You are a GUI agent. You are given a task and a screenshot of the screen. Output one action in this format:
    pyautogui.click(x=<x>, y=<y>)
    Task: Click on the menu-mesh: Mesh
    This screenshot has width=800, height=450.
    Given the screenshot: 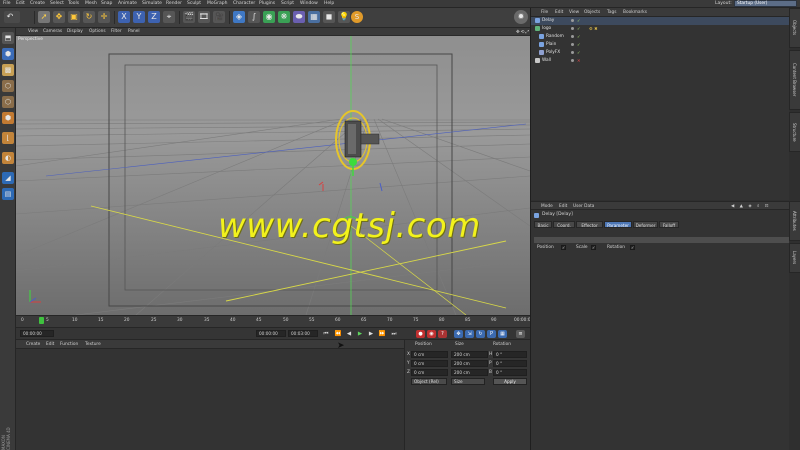 What is the action you would take?
    pyautogui.click(x=91, y=3)
    